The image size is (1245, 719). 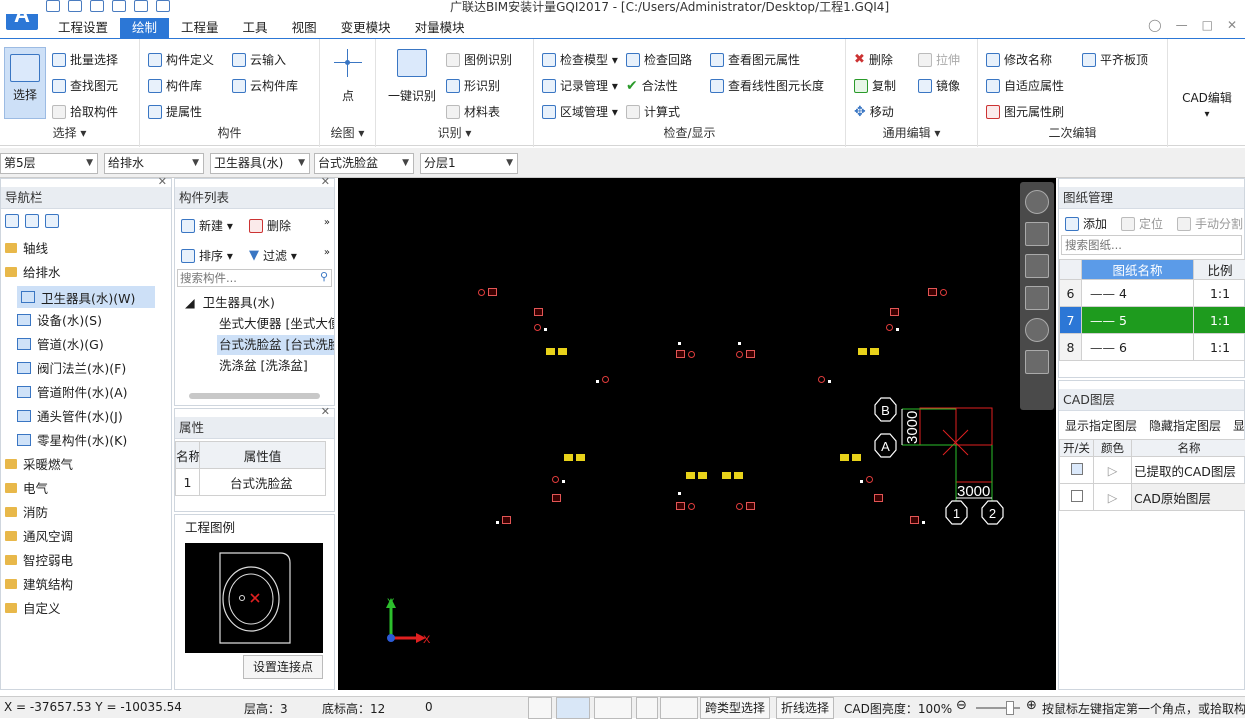 I want to click on type-select: 卫生器具(水)▼, so click(x=260, y=163).